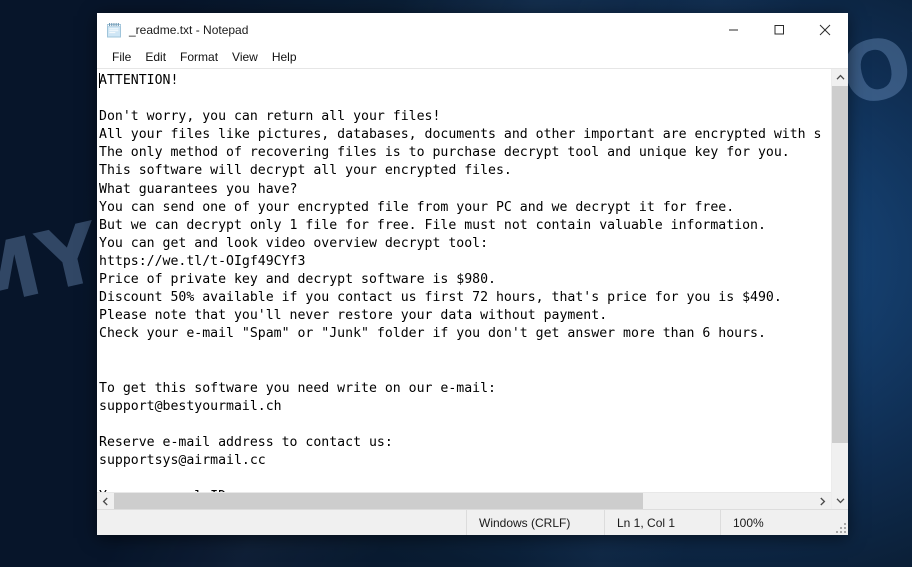 This screenshot has height=567, width=912. I want to click on chevron-down-icon, so click(840, 500).